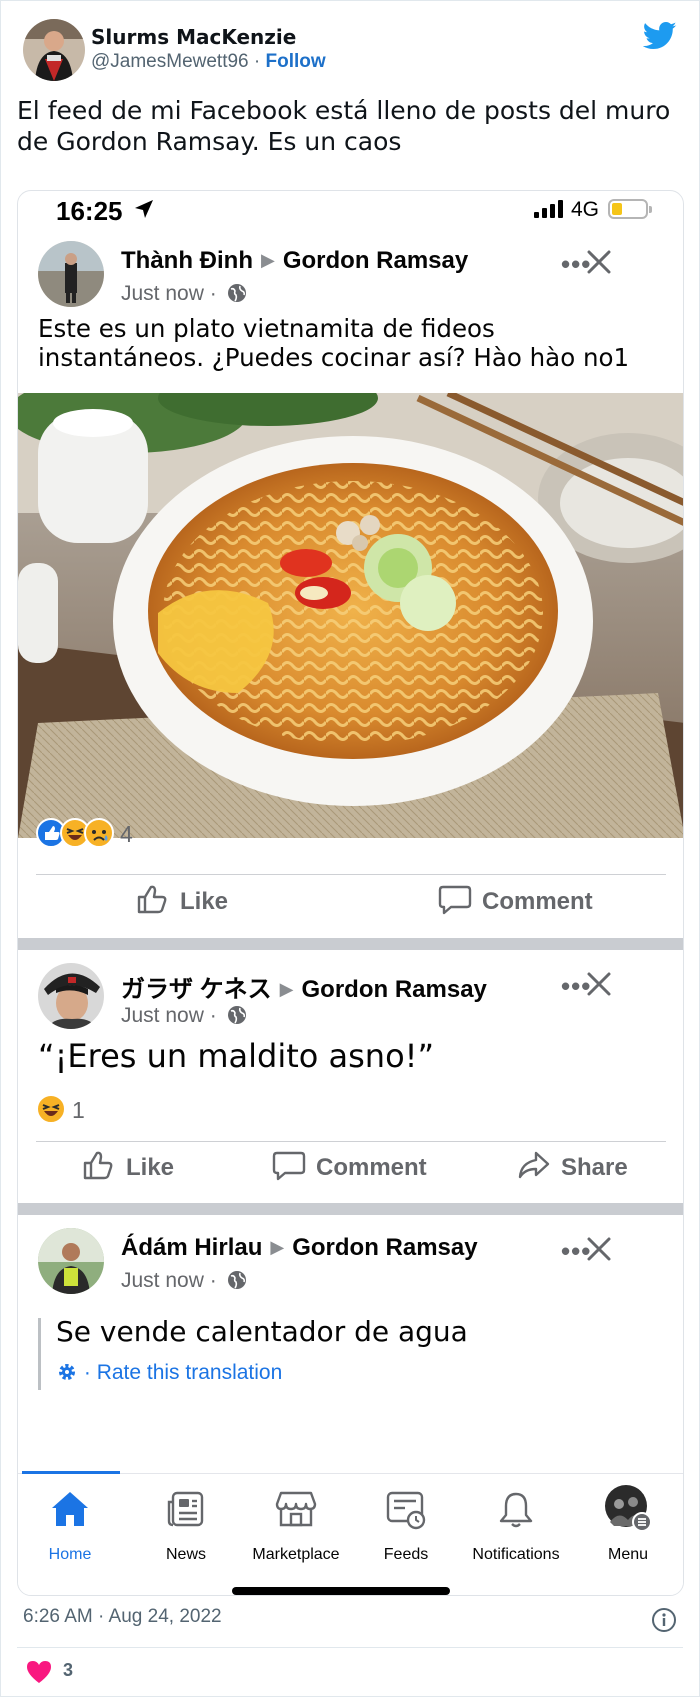 The image size is (700, 1697). Describe the element at coordinates (296, 61) in the screenshot. I see `follow-button: Follow` at that location.